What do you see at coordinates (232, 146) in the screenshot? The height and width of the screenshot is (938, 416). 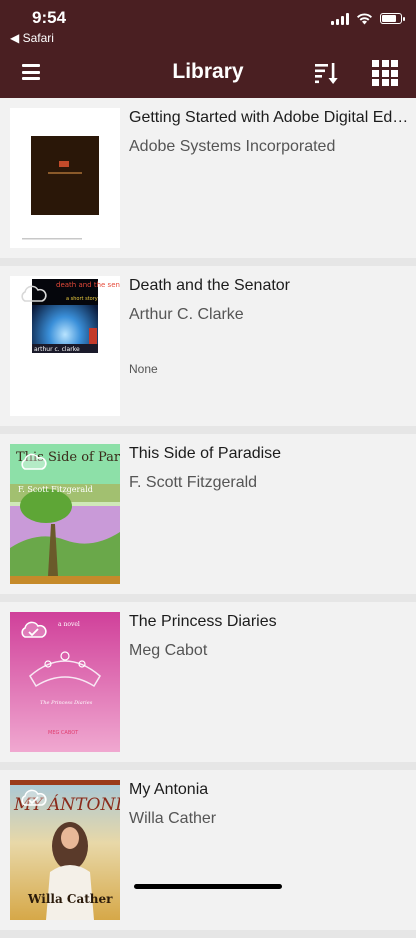 I see `book-author: Adobe Systems Incorporated` at bounding box center [232, 146].